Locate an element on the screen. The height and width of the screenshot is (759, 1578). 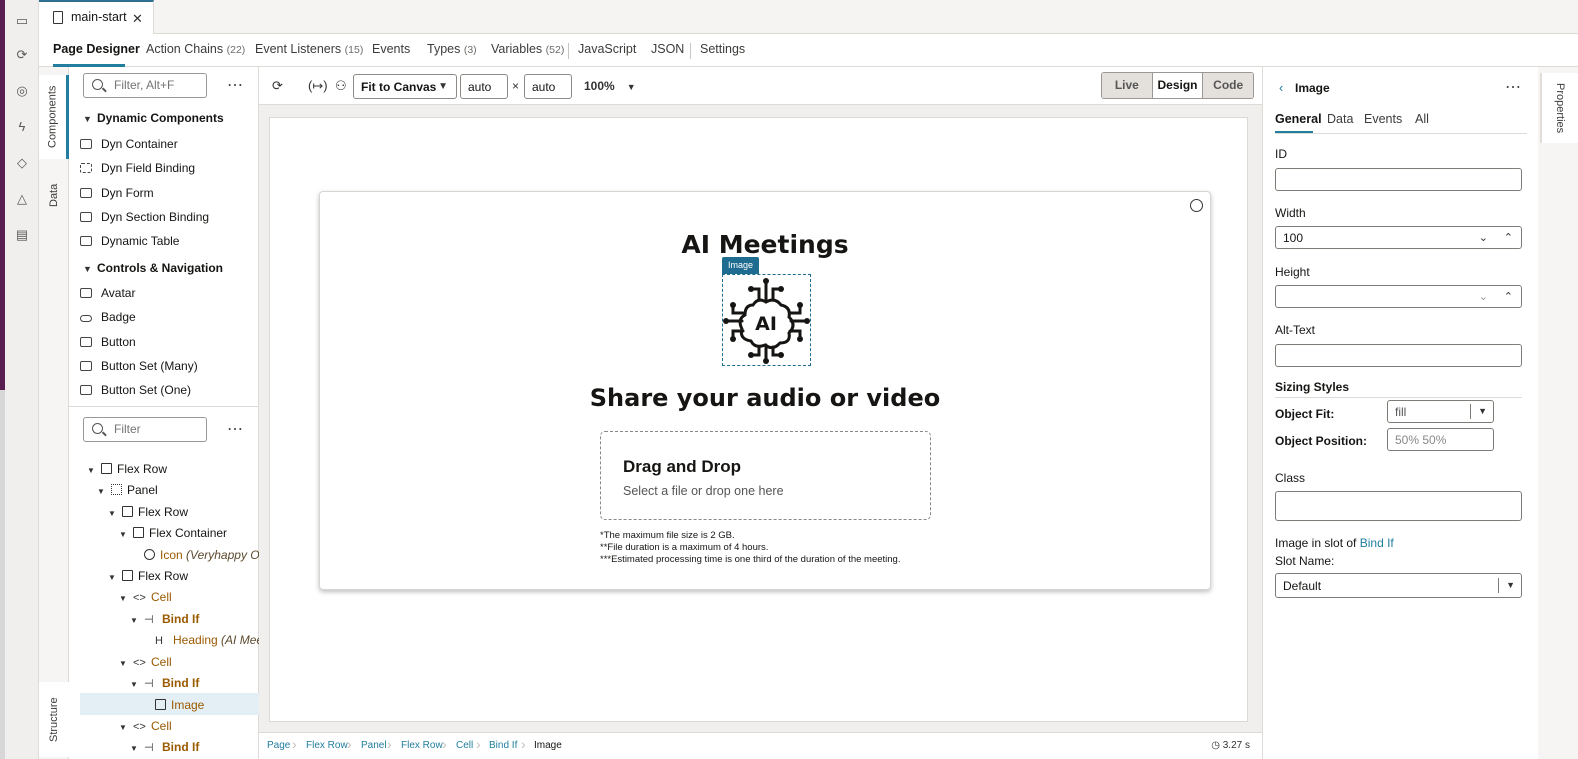
tree-node: ▼ Flex Container is located at coordinates (173, 533).